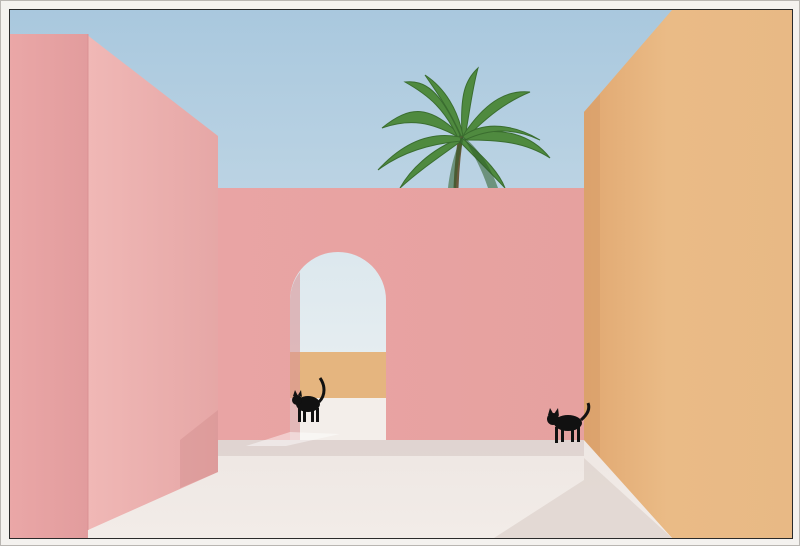  What do you see at coordinates (49, 286) in the screenshot?
I see `left-wall-front` at bounding box center [49, 286].